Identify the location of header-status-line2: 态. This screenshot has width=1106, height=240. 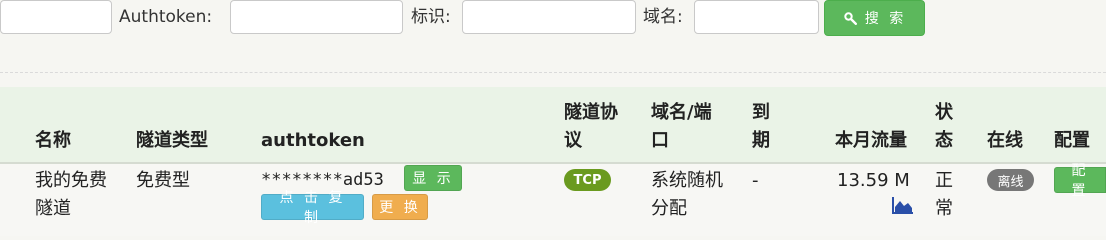
(944, 140).